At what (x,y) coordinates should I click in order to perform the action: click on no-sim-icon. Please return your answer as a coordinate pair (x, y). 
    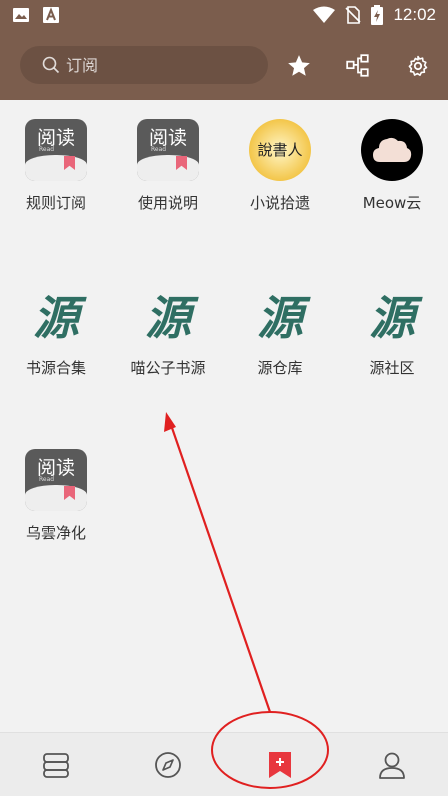
    Looking at the image, I should click on (353, 15).